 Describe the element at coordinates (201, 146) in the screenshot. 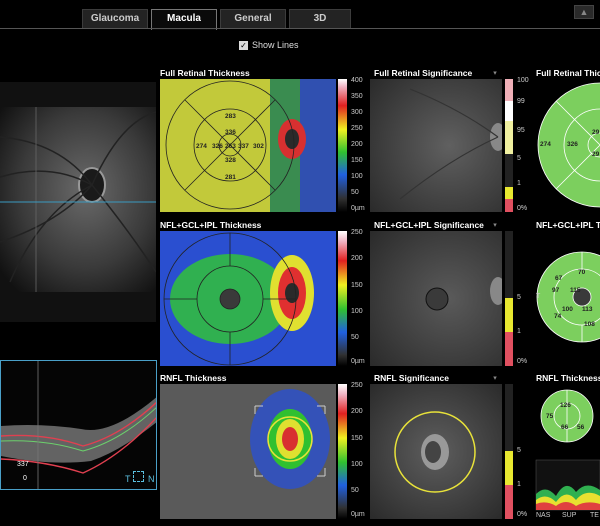

I see `sector-outer-t: 274` at that location.